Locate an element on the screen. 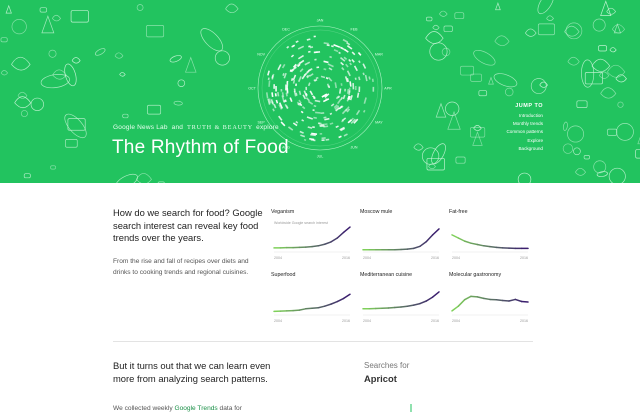  truth-and-beauty-link: TRUTH & BEAUTY is located at coordinates (220, 128).